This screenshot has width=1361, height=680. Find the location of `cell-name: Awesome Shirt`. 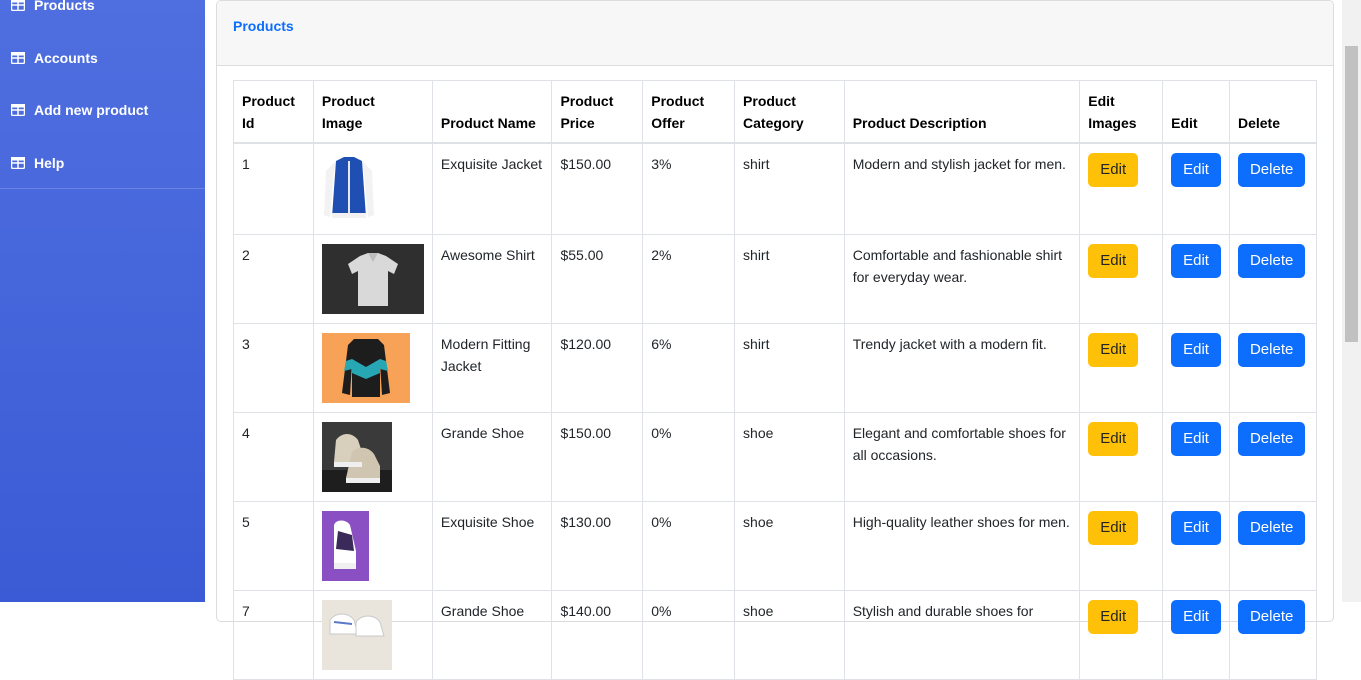

cell-name: Awesome Shirt is located at coordinates (492, 279).